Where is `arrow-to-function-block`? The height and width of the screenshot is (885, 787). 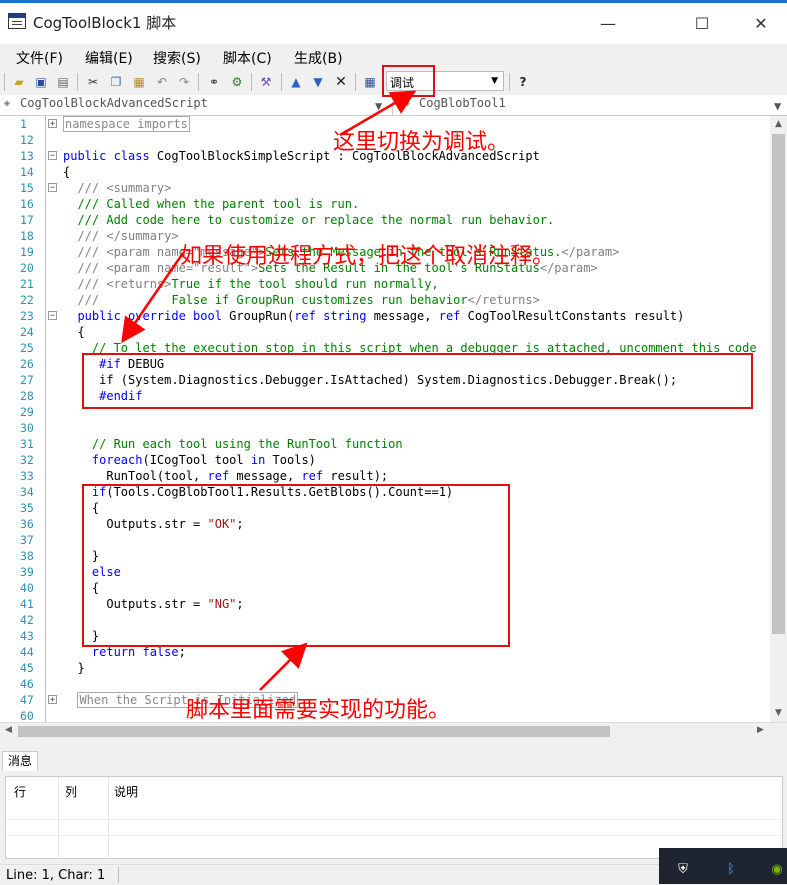
arrow-to-function-block is located at coordinates (283, 666).